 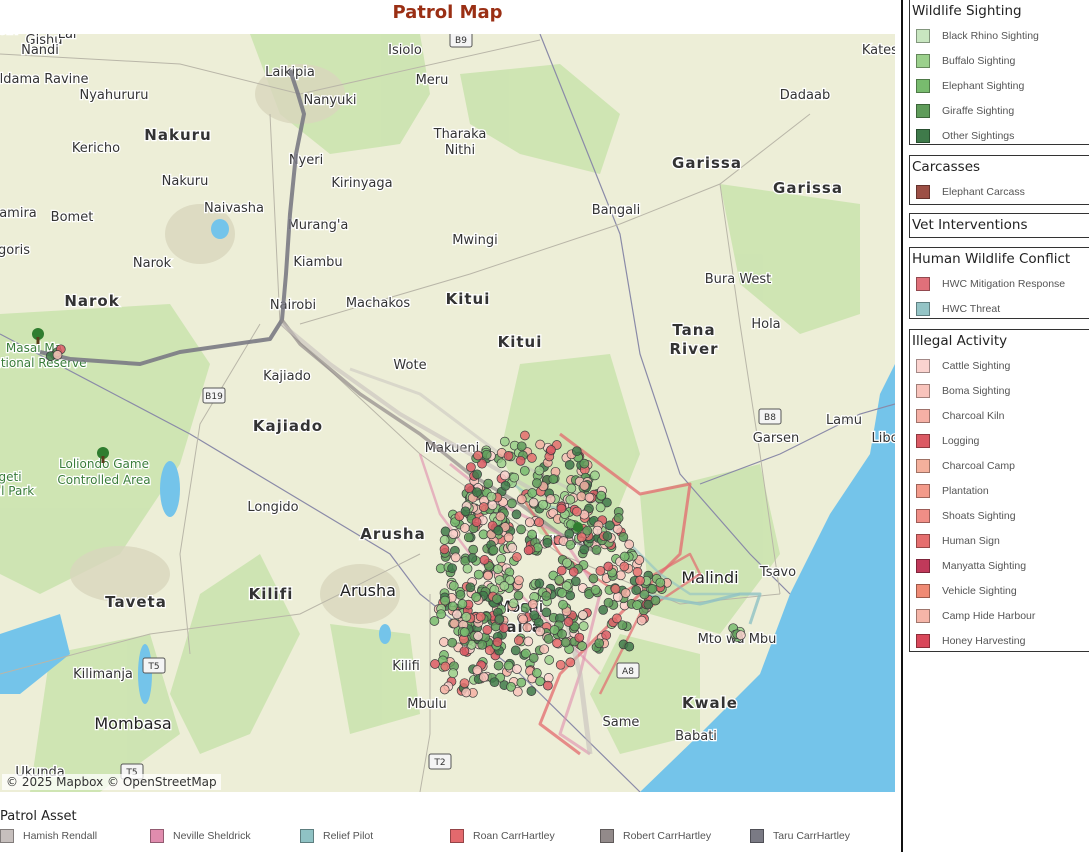 I want to click on patrol-asset-item: Robert CarrHartley, so click(x=655, y=836).